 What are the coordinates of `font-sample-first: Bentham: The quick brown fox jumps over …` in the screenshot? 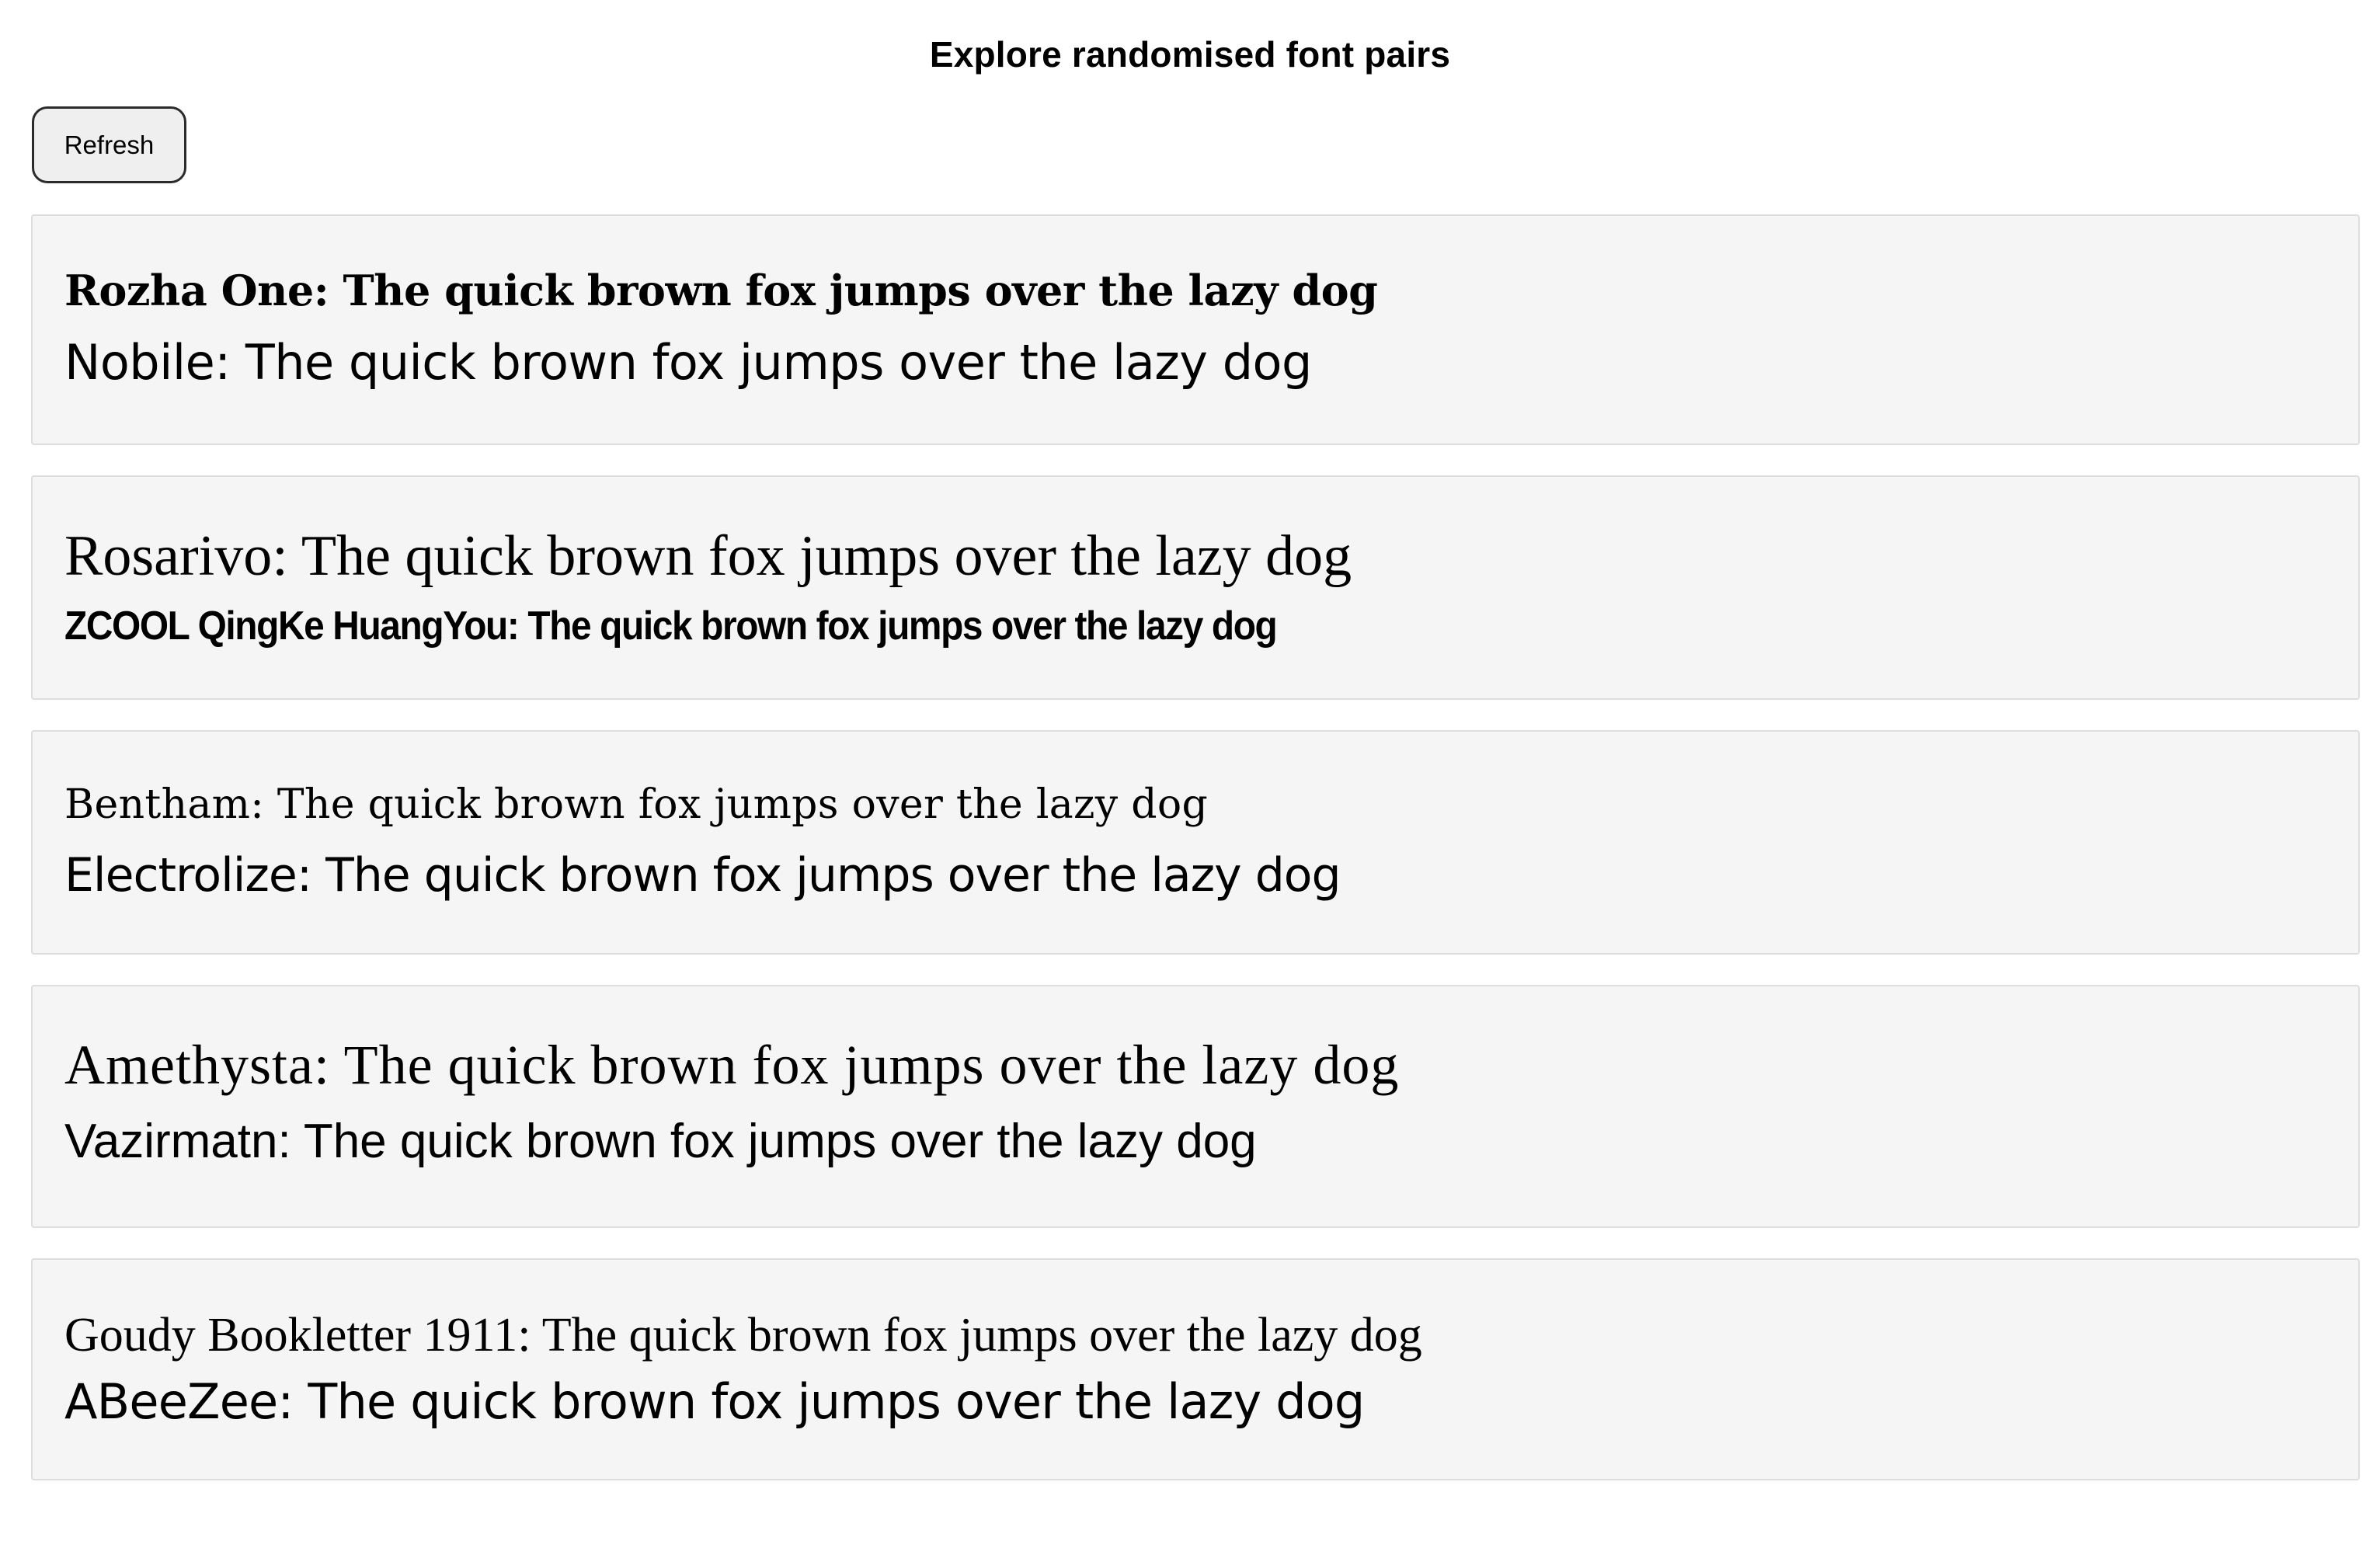 It's located at (637, 804).